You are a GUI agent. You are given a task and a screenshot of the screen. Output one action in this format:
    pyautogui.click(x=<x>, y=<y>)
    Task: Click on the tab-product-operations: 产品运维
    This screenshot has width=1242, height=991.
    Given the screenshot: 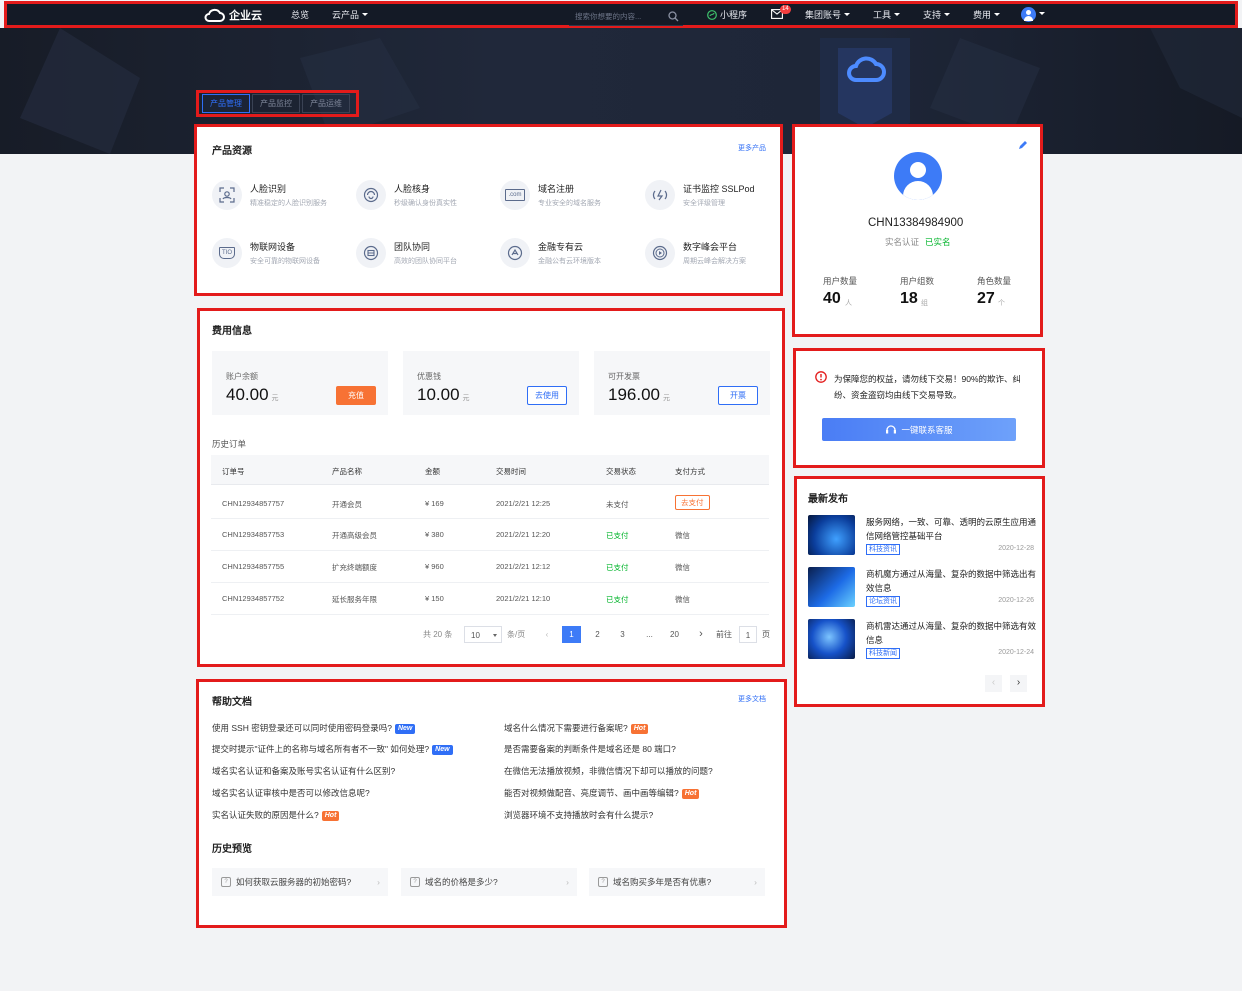 What is the action you would take?
    pyautogui.click(x=326, y=103)
    